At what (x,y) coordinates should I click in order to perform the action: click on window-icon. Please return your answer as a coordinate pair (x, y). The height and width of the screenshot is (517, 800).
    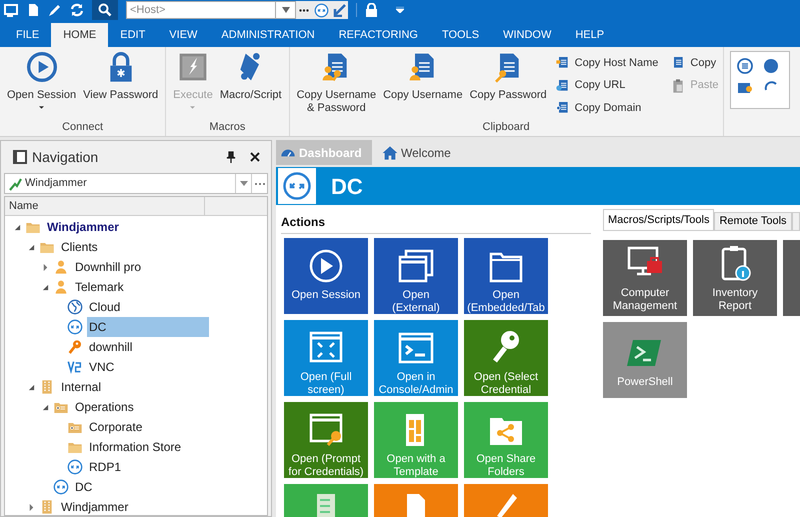
    Looking at the image, I should click on (11, 10).